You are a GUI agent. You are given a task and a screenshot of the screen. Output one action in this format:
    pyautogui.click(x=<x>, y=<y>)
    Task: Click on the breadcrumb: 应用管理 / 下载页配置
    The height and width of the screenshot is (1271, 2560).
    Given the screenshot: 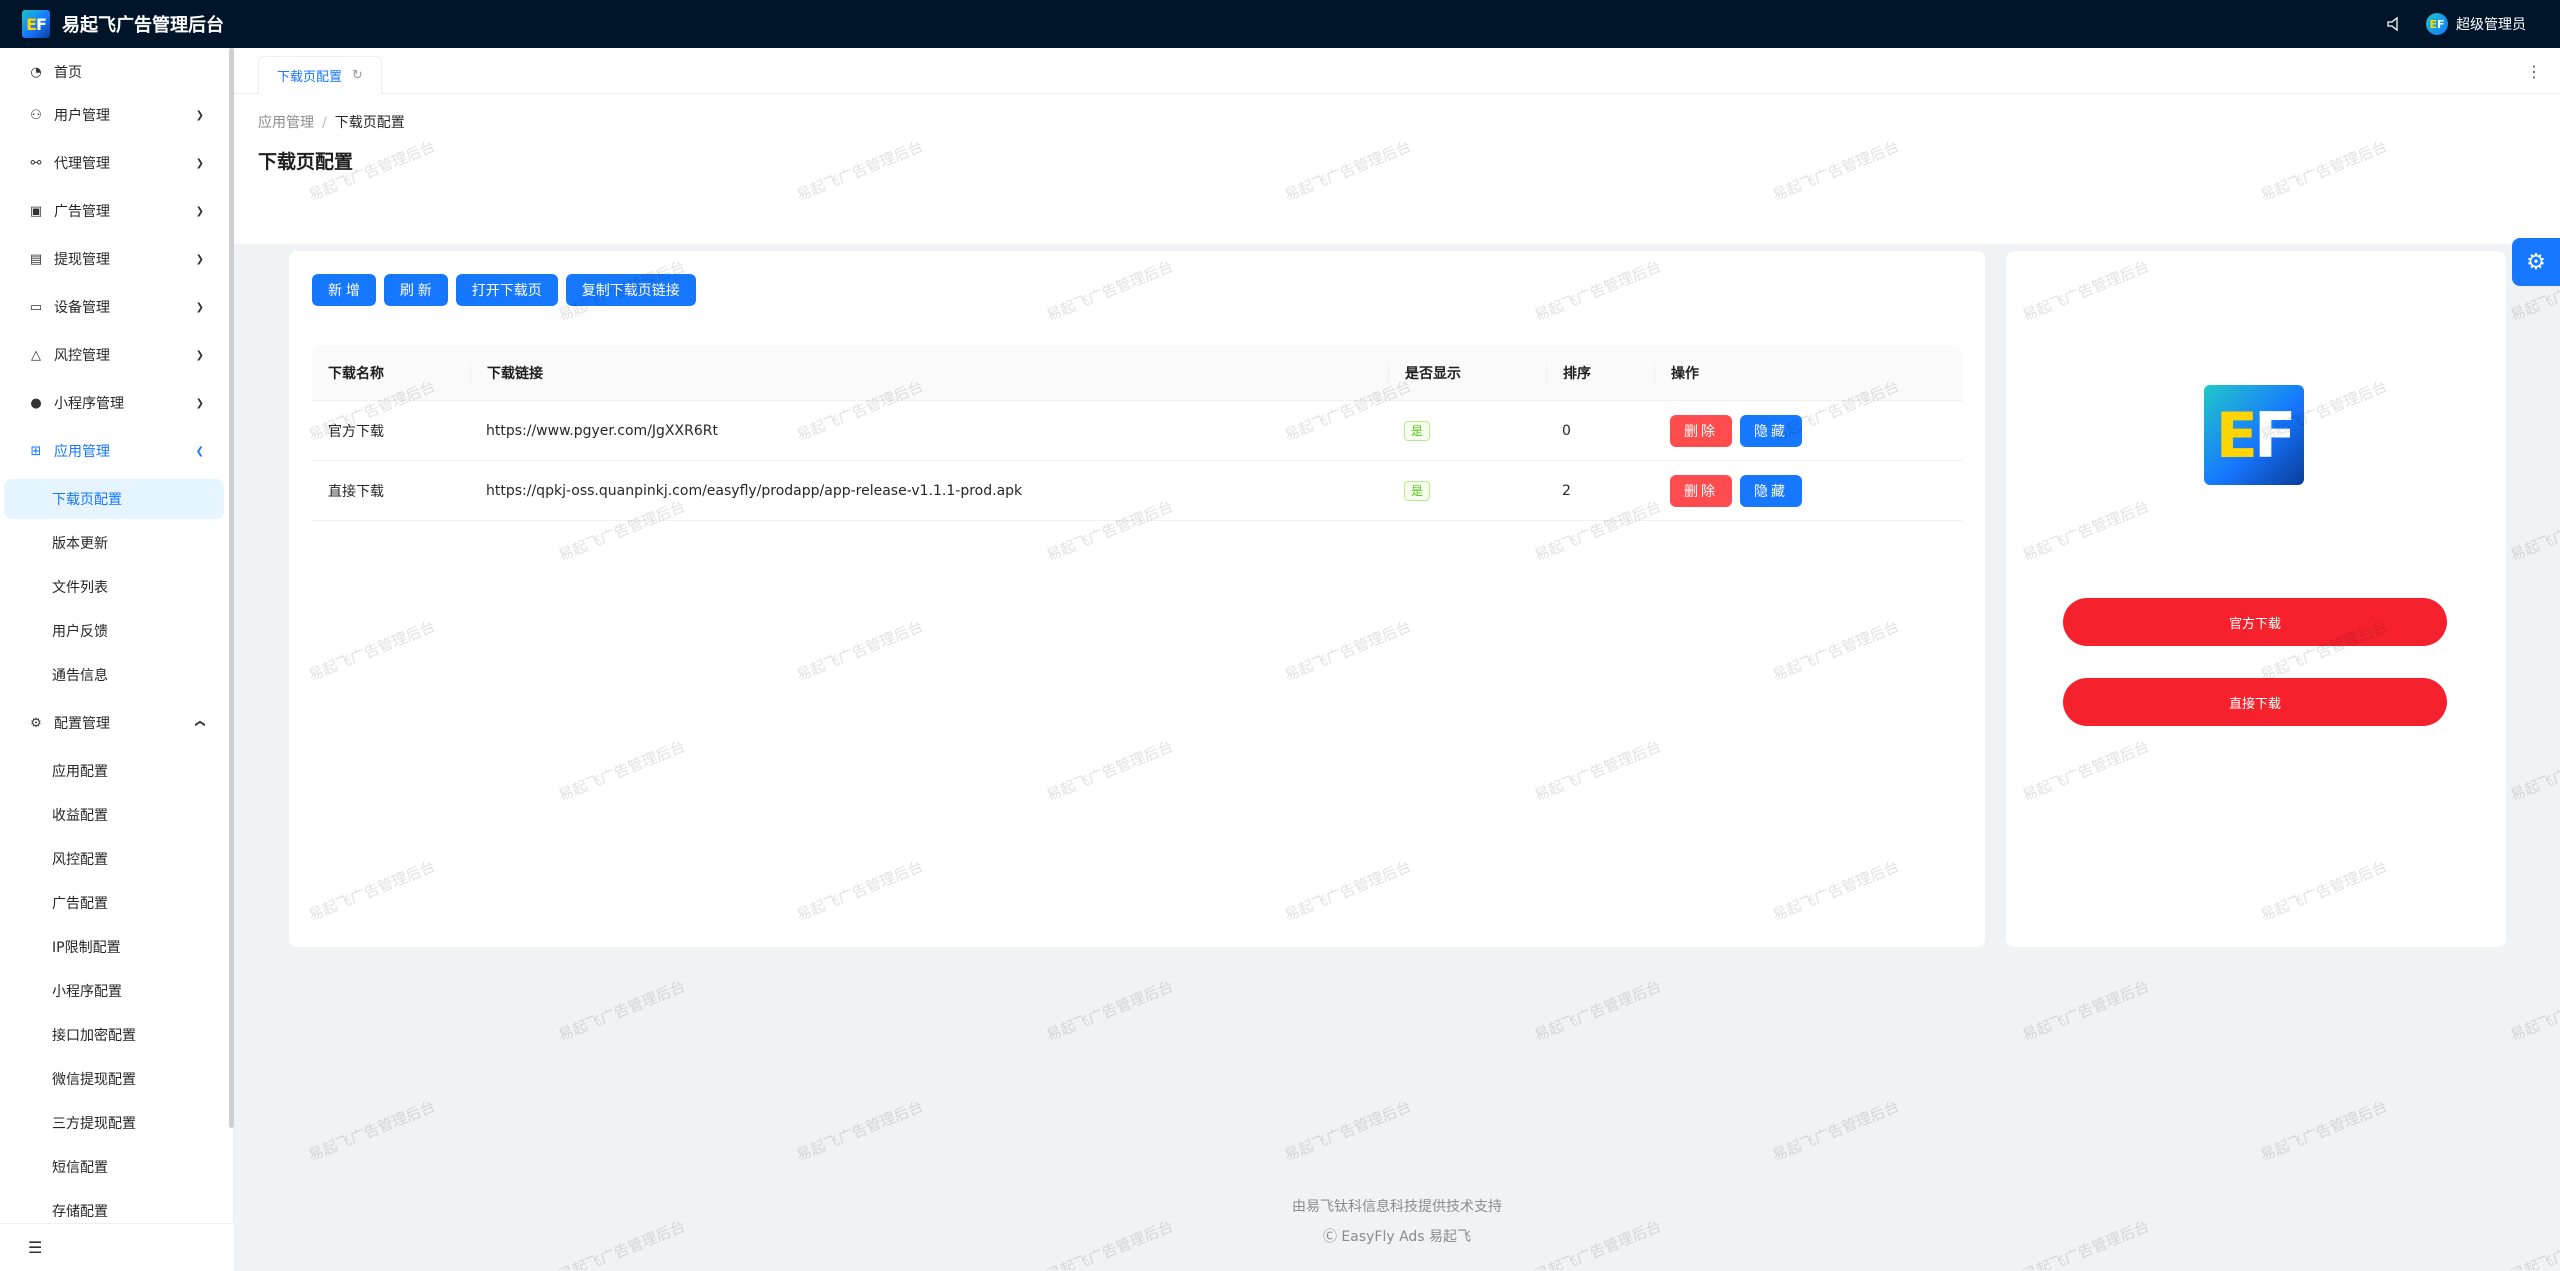 What is the action you would take?
    pyautogui.click(x=331, y=123)
    